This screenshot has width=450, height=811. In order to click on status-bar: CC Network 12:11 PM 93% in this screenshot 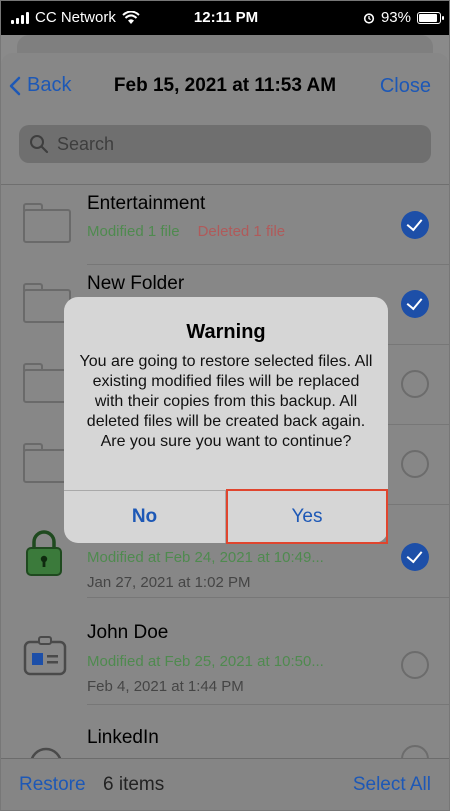, I will do `click(225, 18)`.